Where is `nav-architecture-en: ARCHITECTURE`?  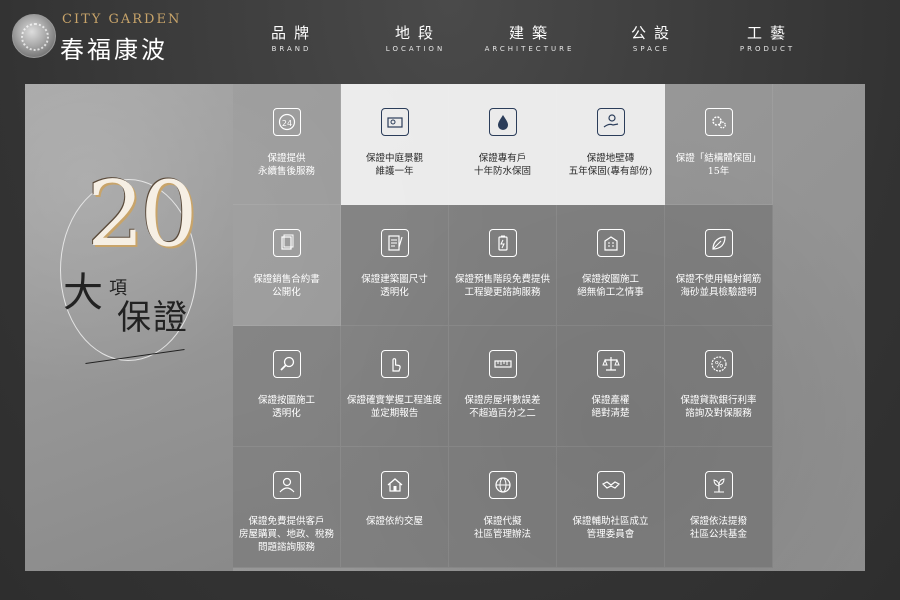
nav-architecture-en: ARCHITECTURE is located at coordinates (529, 49).